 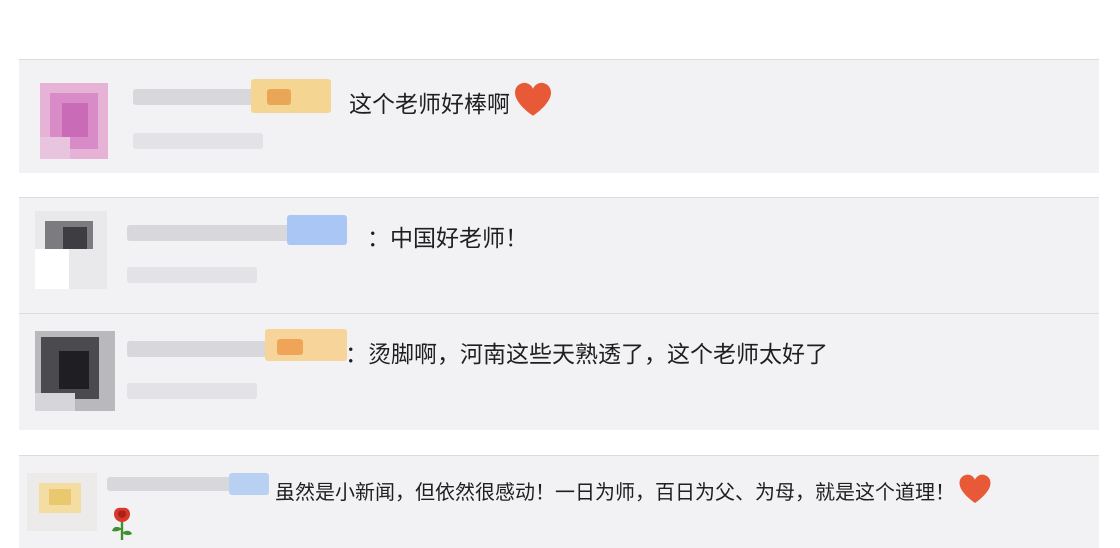 What do you see at coordinates (615, 492) in the screenshot?
I see `comment-text: 虽然是小新闻，但依然很感动！一日为师，百日为父、为母，就是这个道理！` at bounding box center [615, 492].